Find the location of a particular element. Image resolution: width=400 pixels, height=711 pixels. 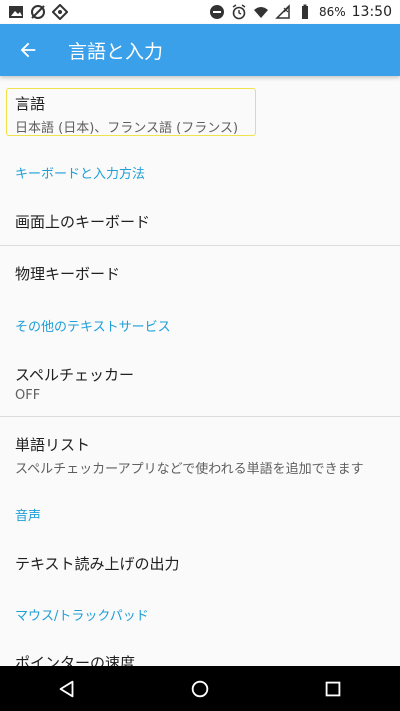

arrow-back-icon is located at coordinates (28, 50).